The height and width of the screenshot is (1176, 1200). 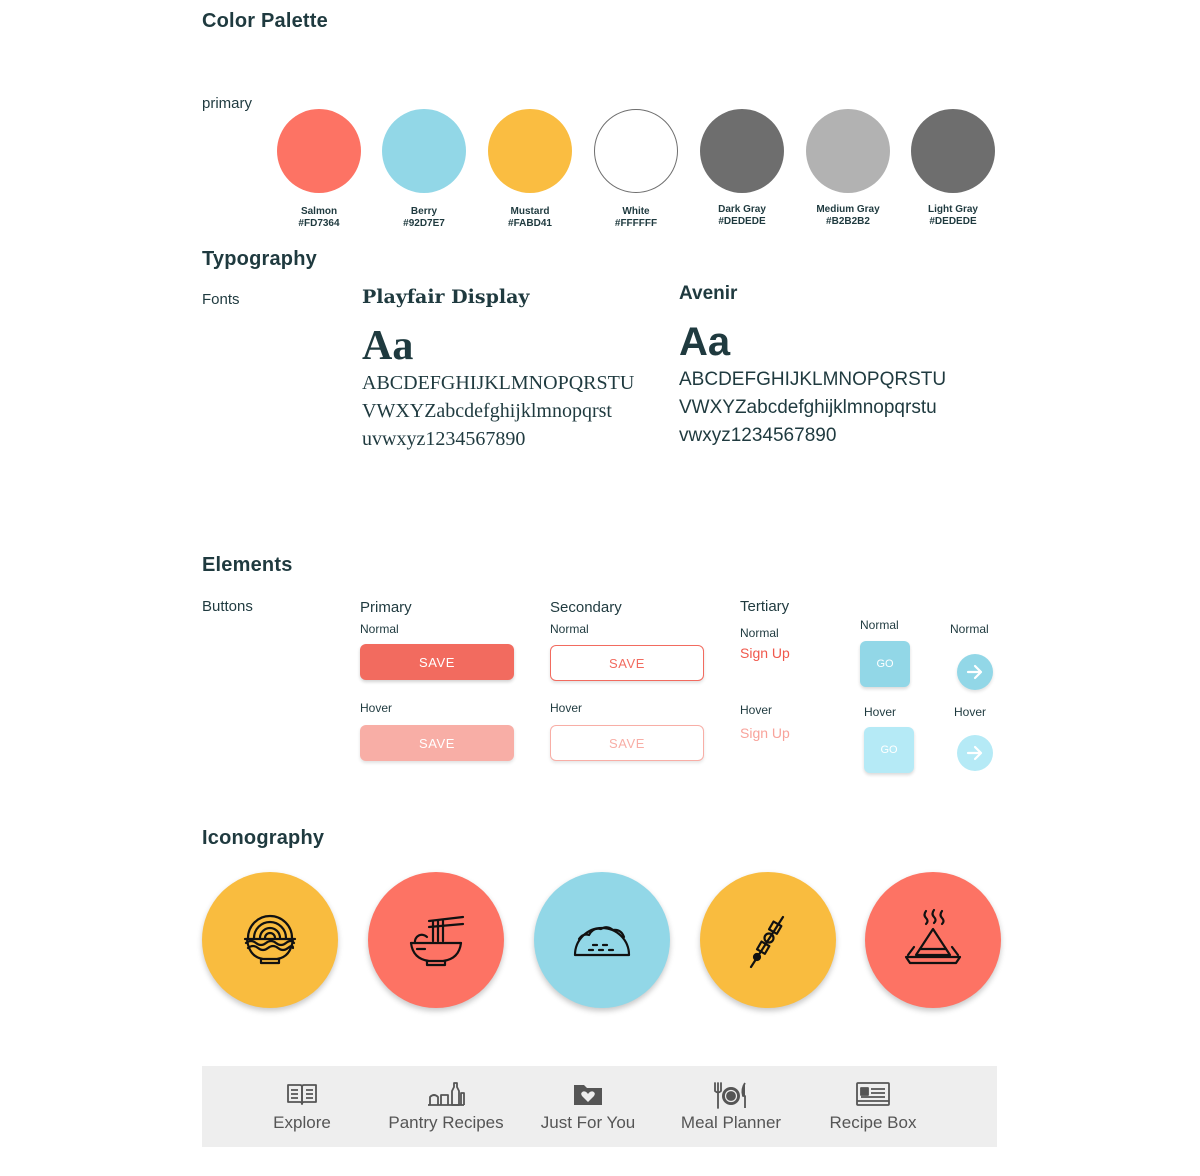 I want to click on tertiary-hover-label: Hover, so click(x=756, y=710).